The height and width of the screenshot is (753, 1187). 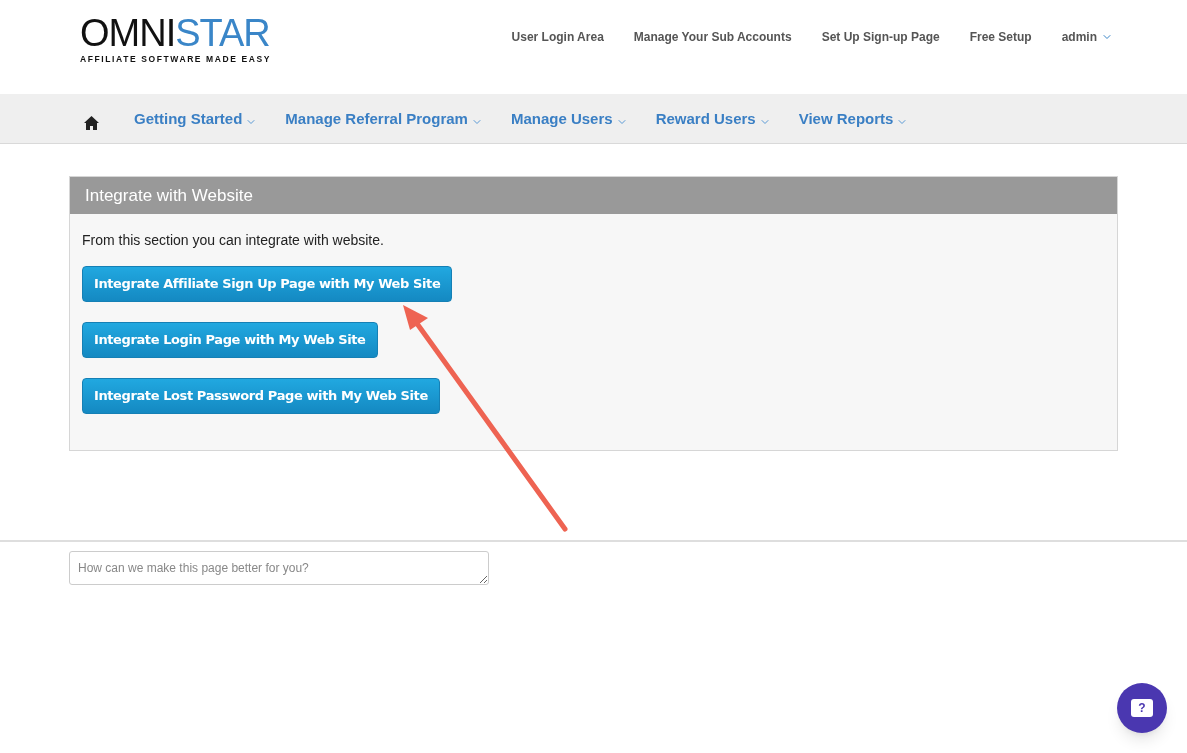 I want to click on panel-description: From this section you can integrate with website., so click(x=233, y=240).